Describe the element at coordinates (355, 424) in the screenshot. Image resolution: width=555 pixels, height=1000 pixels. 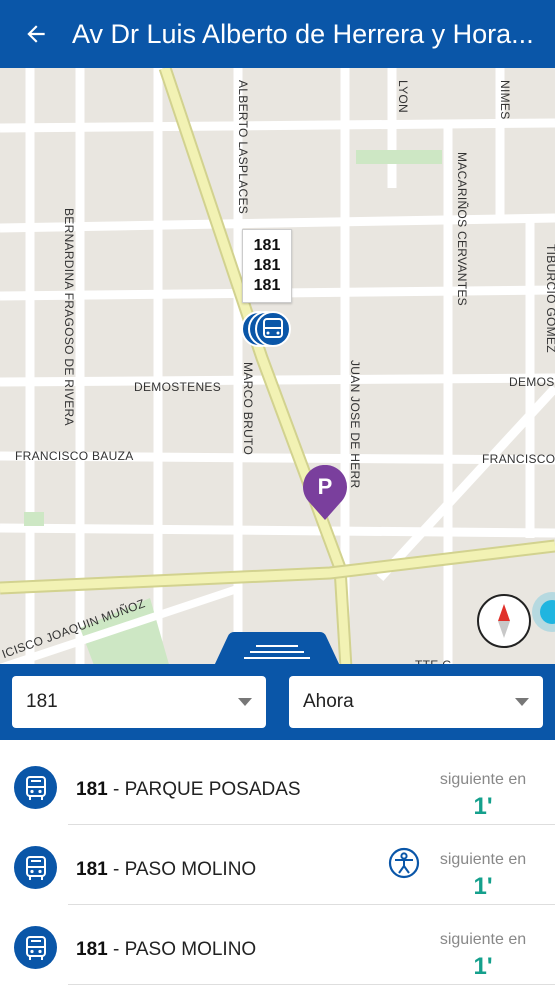
I see `street-label: JUAN JOSE DE HERR` at that location.